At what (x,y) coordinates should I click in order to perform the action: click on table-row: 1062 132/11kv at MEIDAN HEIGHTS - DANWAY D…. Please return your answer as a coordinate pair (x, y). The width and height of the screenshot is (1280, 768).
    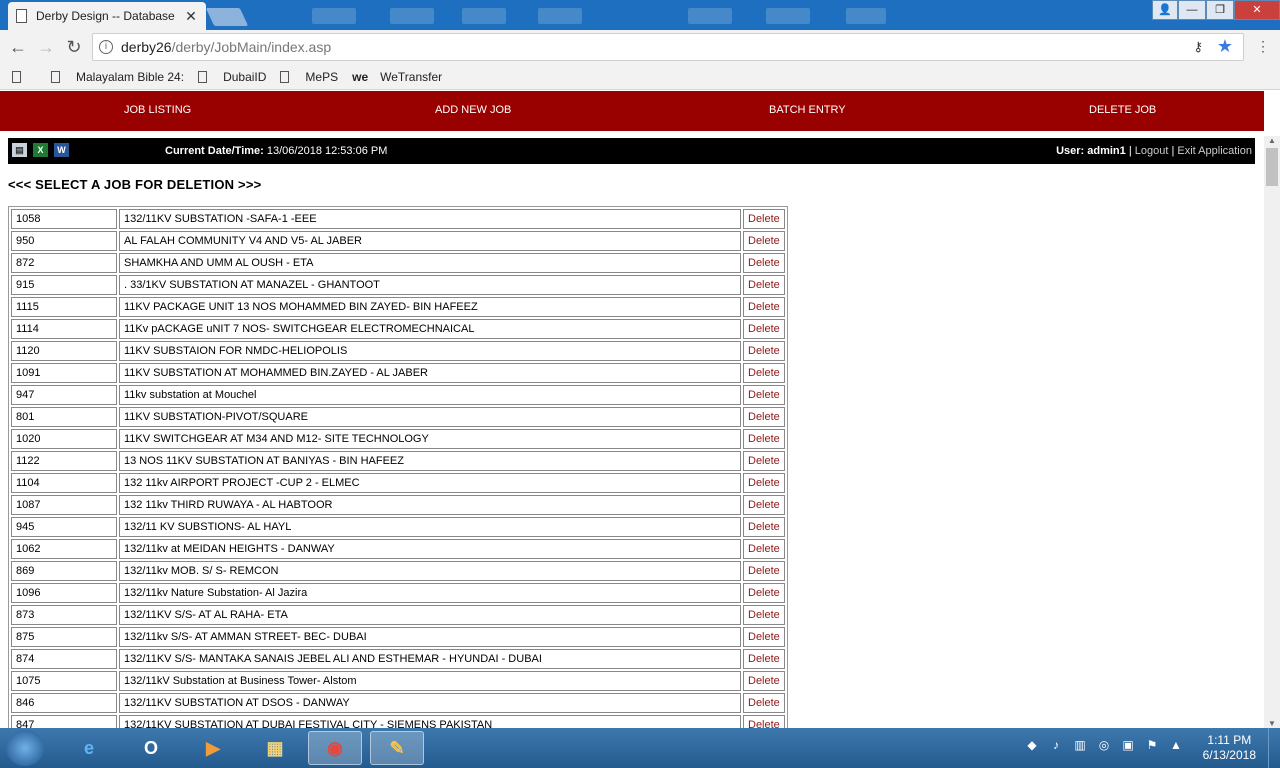
    Looking at the image, I should click on (398, 549).